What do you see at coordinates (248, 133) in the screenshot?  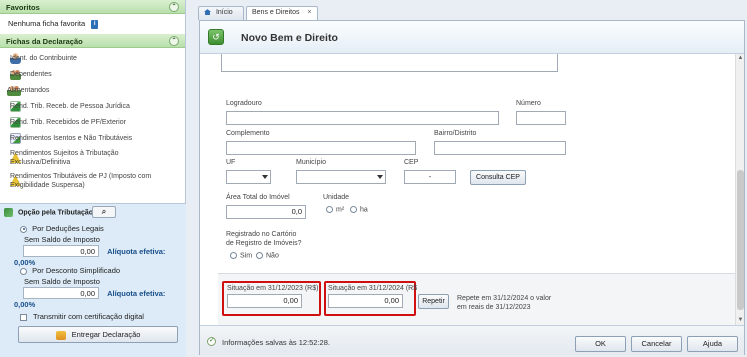 I see `complemento-label: Complemento` at bounding box center [248, 133].